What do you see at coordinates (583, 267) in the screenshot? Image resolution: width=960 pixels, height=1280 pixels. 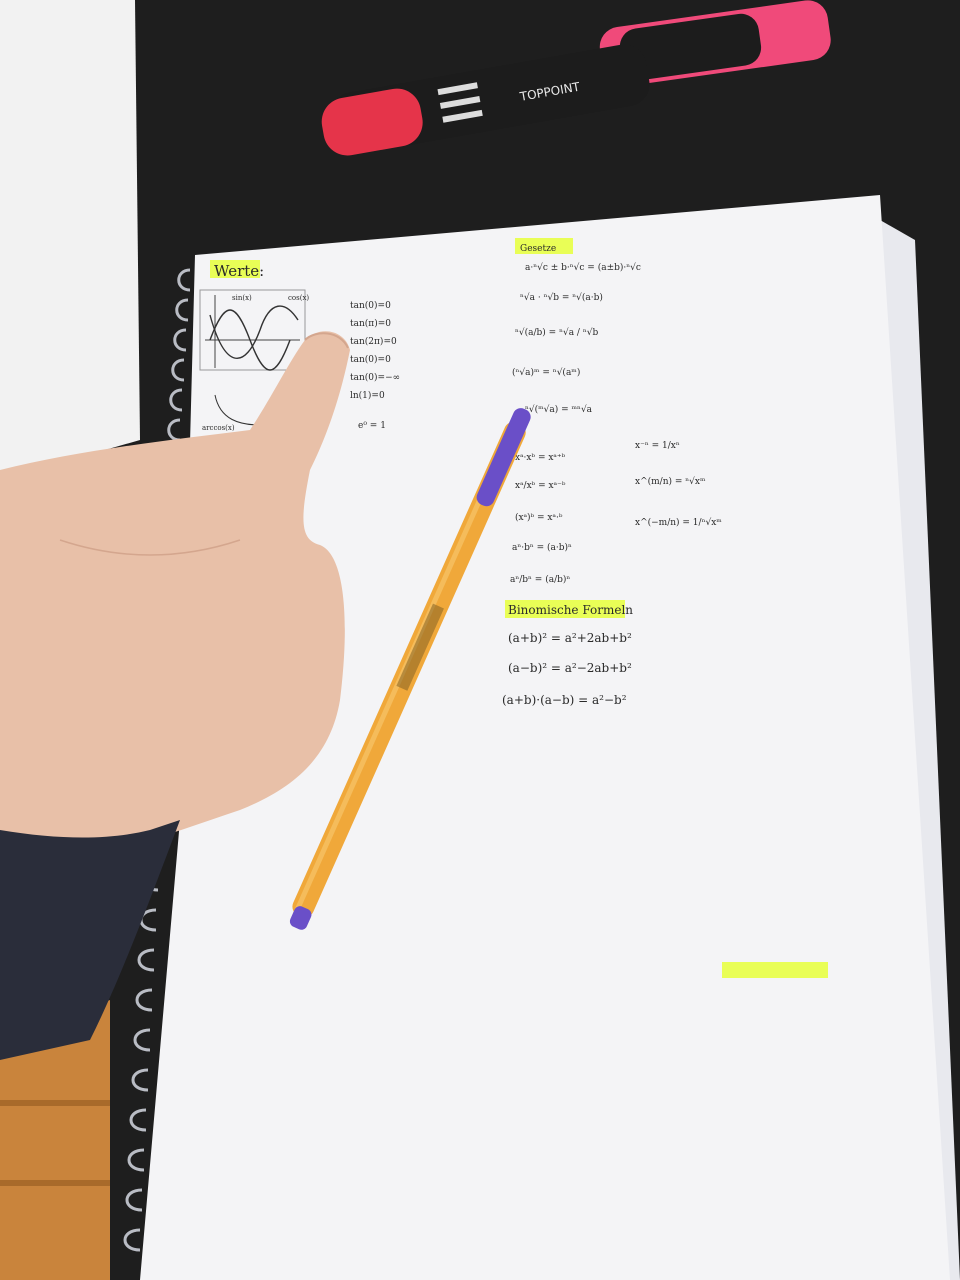 I see `formula: a·ⁿ√c ± b·ⁿ√c = (a±b)·ⁿ√c` at bounding box center [583, 267].